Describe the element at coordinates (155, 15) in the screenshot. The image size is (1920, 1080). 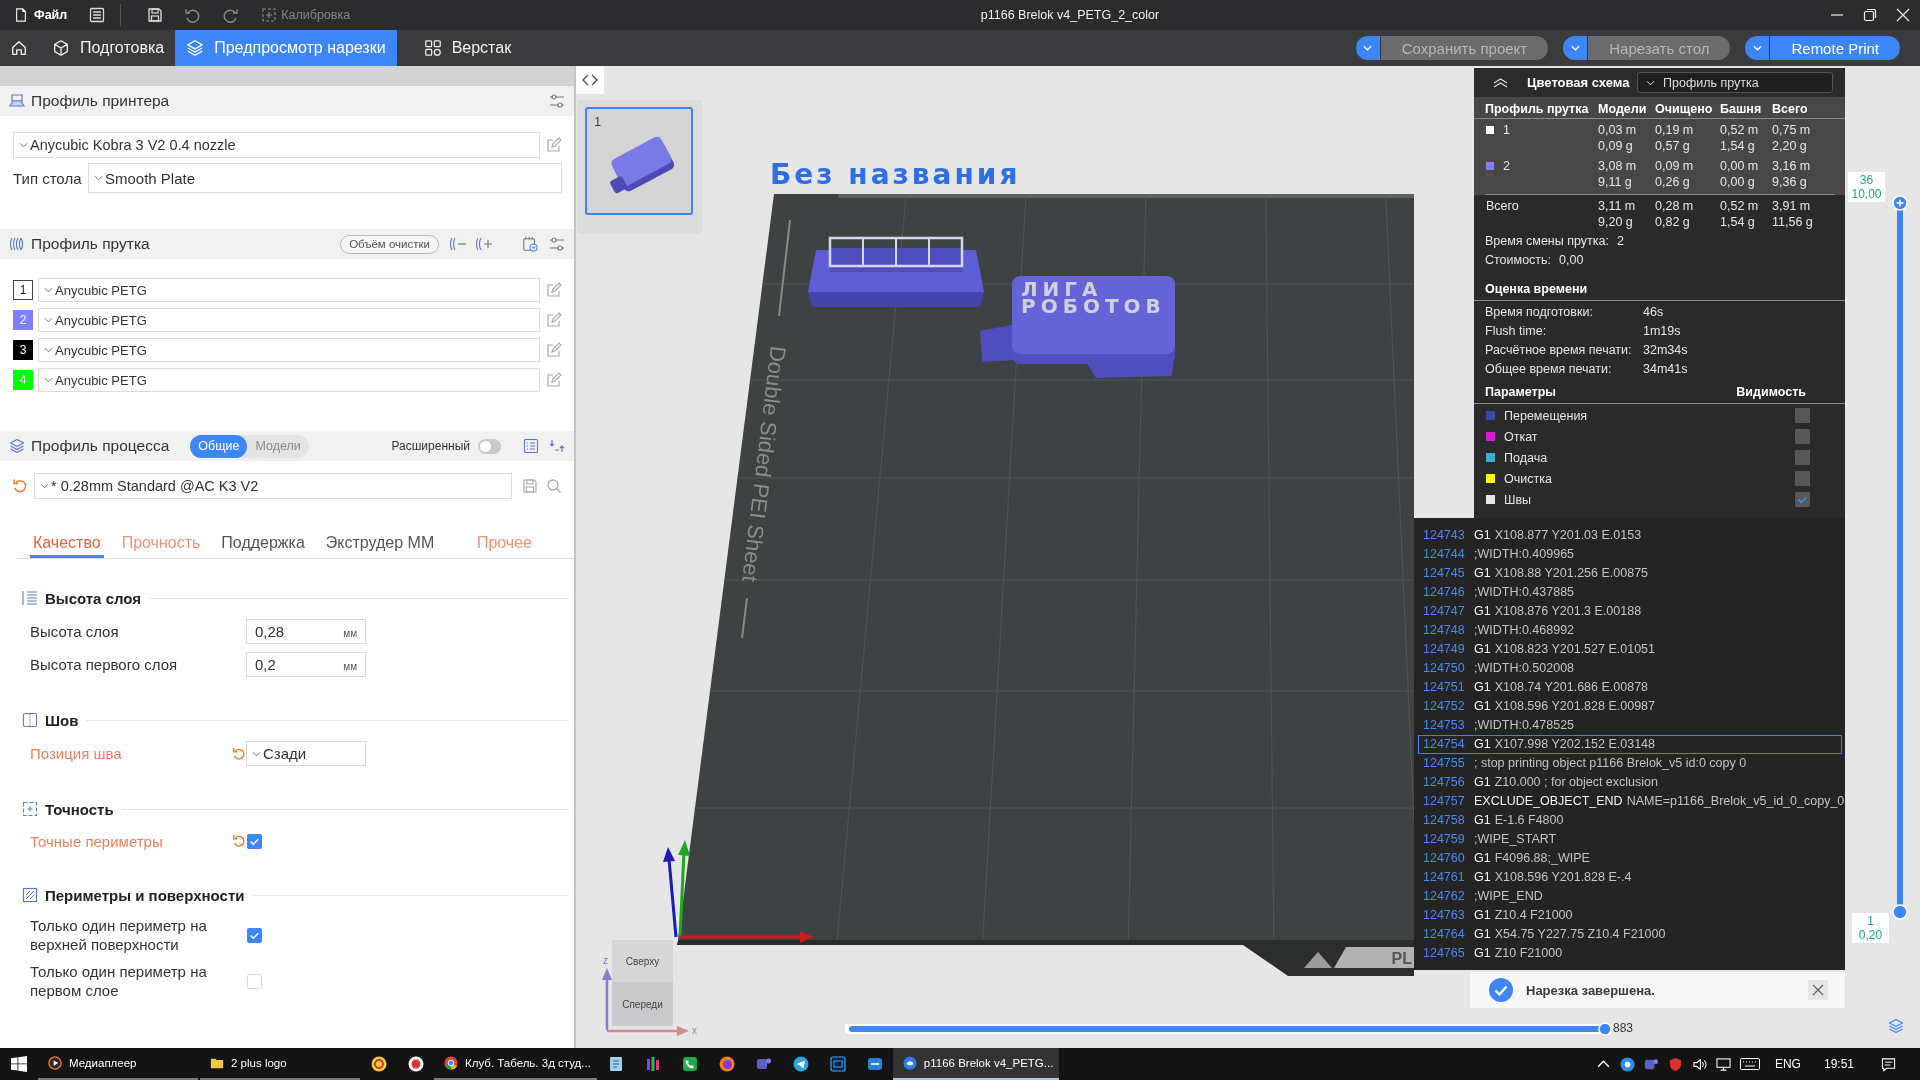
I see `save-icon` at that location.